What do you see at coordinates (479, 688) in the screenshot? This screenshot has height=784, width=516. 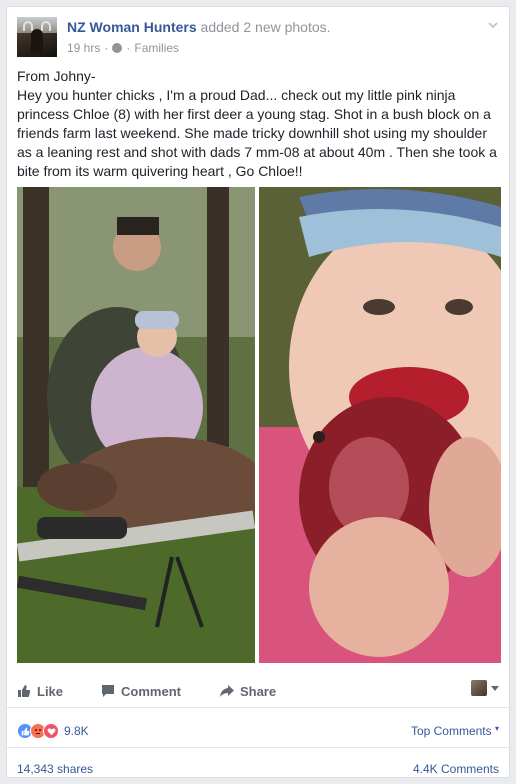 I see `user-avatar` at bounding box center [479, 688].